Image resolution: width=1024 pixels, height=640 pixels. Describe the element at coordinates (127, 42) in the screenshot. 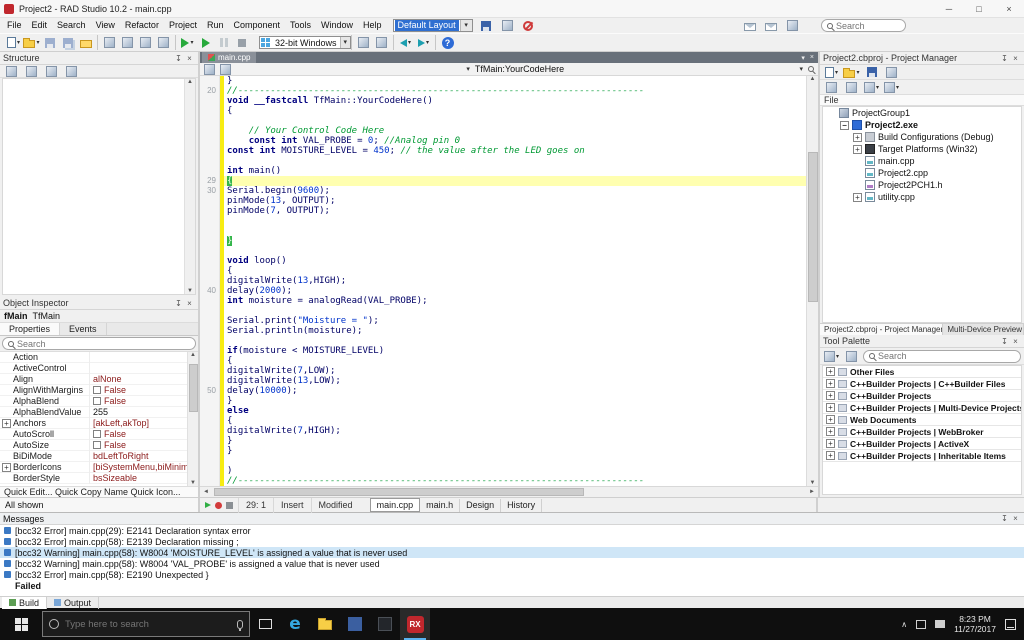

I see `view-forms-button` at that location.